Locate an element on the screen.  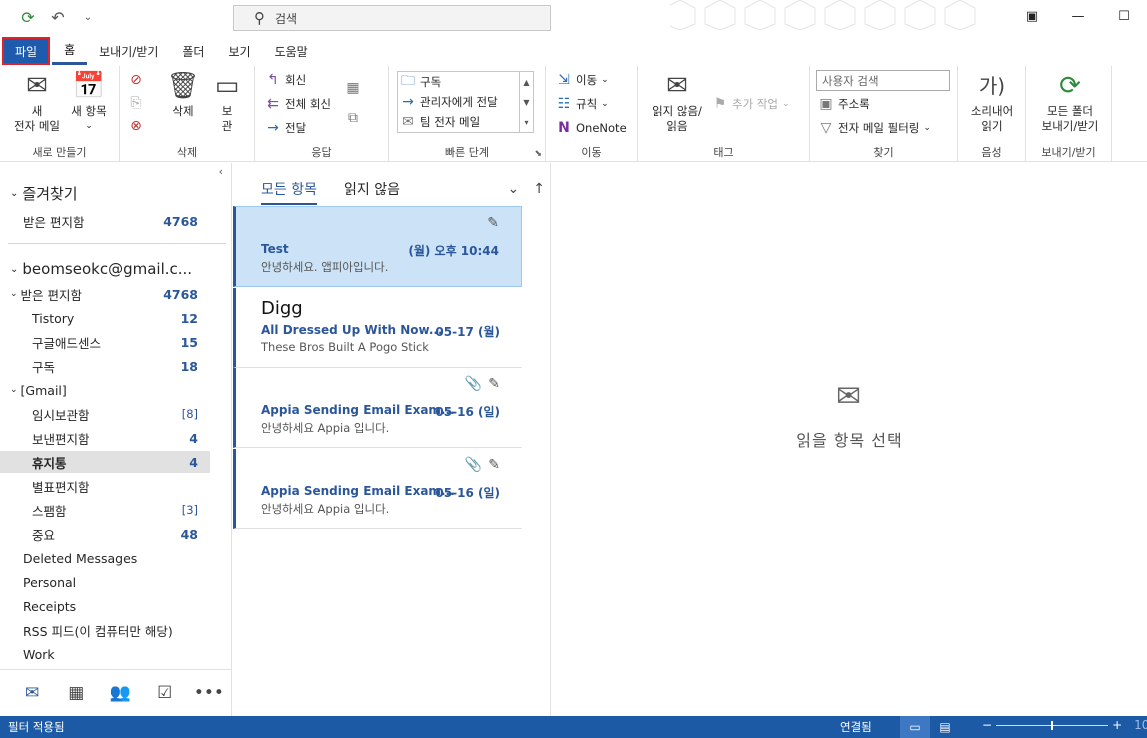
folder-item: 보낸편지함 4 is located at coordinates (105, 438).